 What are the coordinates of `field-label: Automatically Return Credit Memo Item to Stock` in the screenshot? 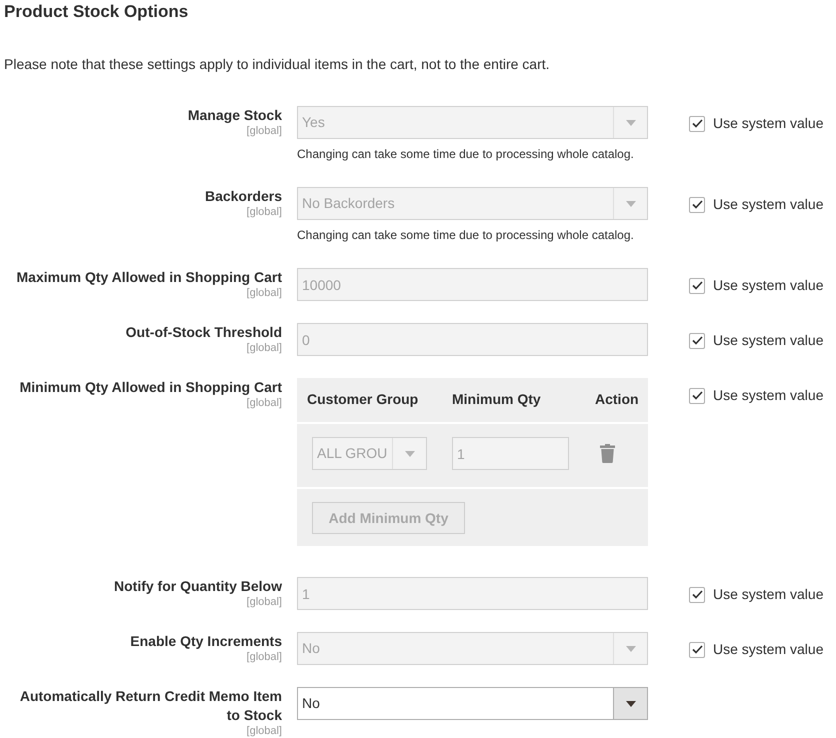 It's located at (150, 706).